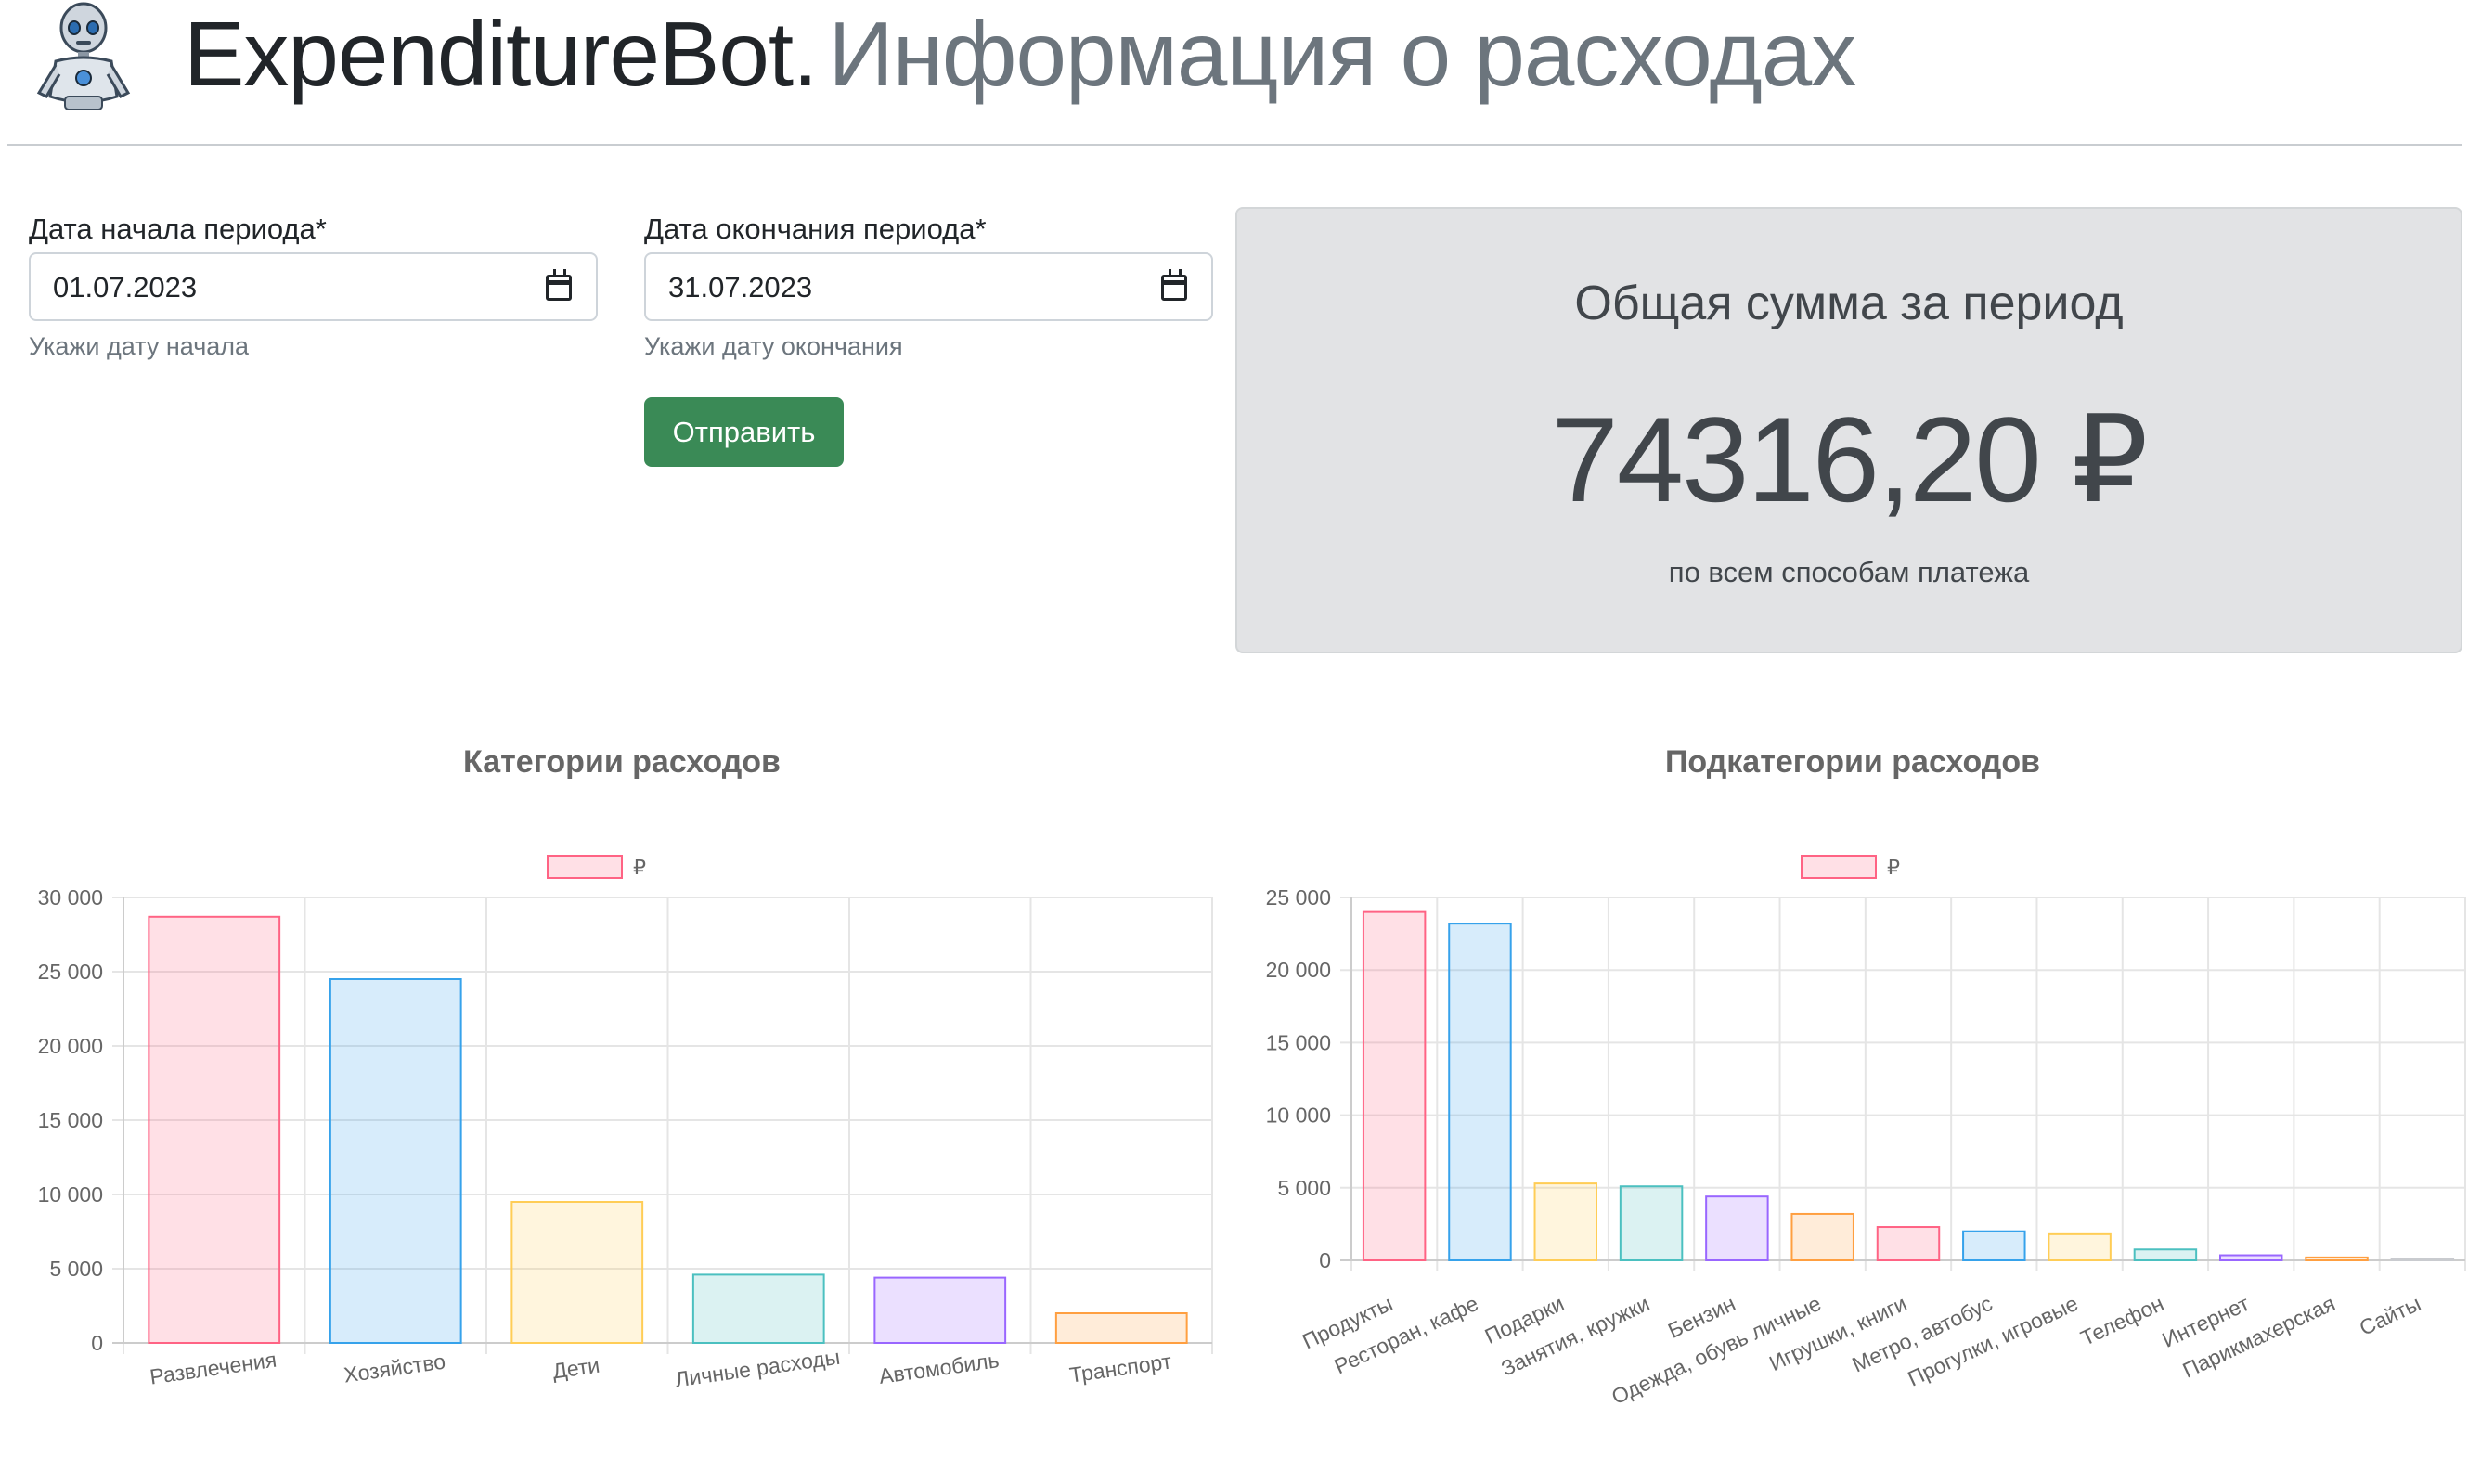 The image size is (2468, 1484). I want to click on x-tick-label: Дети, so click(576, 1369).